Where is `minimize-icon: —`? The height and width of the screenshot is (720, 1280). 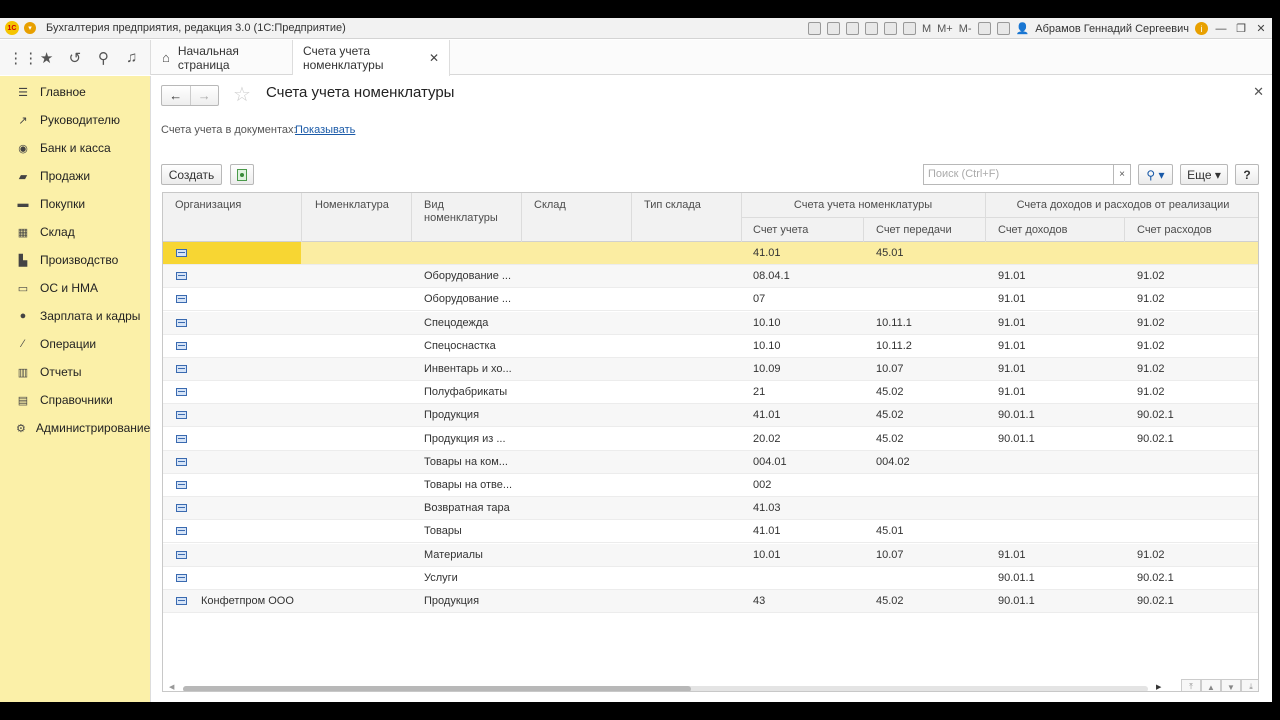 minimize-icon: — is located at coordinates (1221, 29).